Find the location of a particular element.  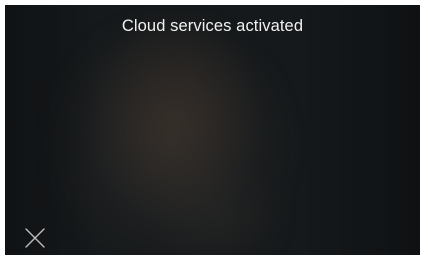

notification-message: Cloud services activated is located at coordinates (212, 26).